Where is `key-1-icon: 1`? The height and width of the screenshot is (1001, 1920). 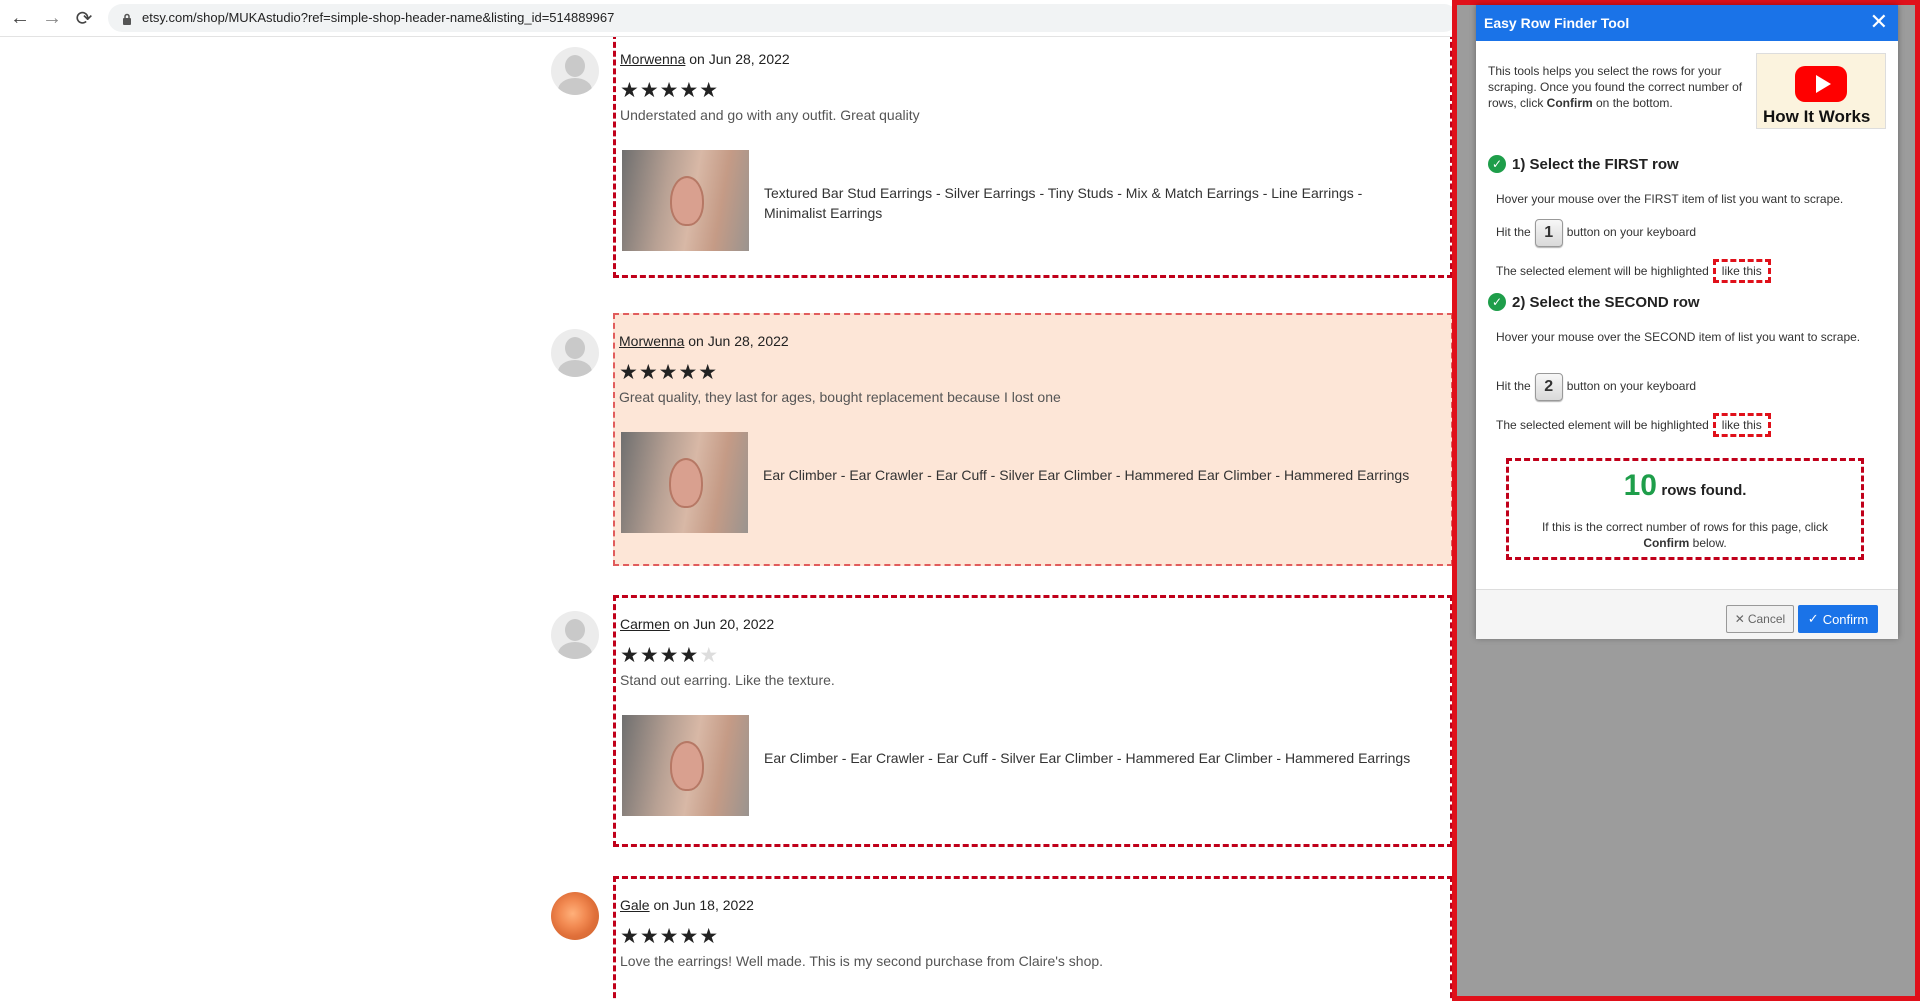 key-1-icon: 1 is located at coordinates (1548, 233).